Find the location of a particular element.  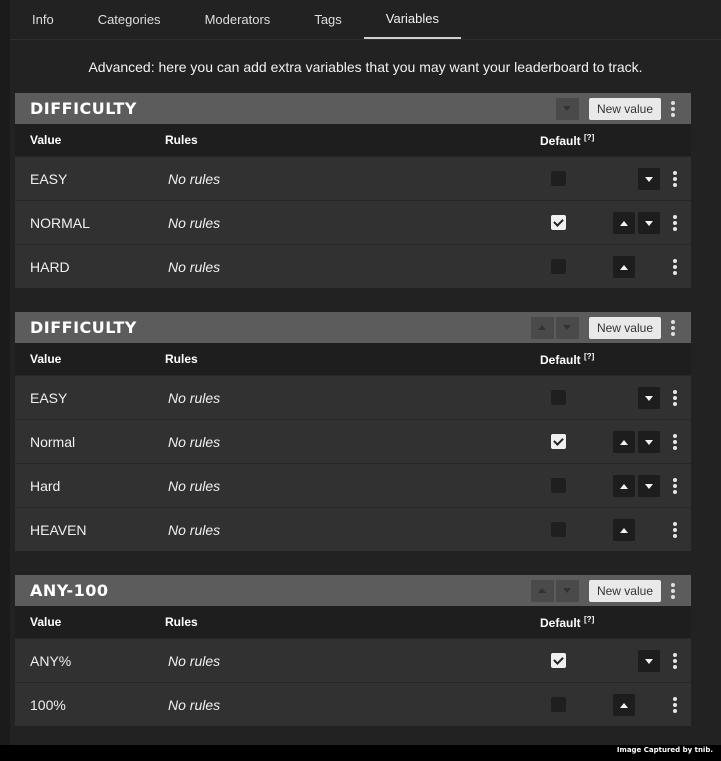

variable-header: ANY-100 New value is located at coordinates (353, 590).